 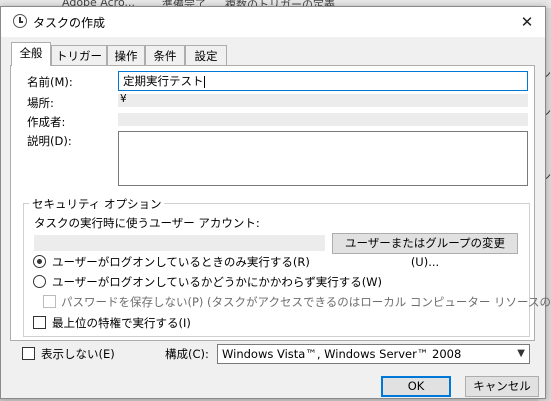 What do you see at coordinates (273, 22) in the screenshot?
I see `title-bar: タスクの作成 ✕` at bounding box center [273, 22].